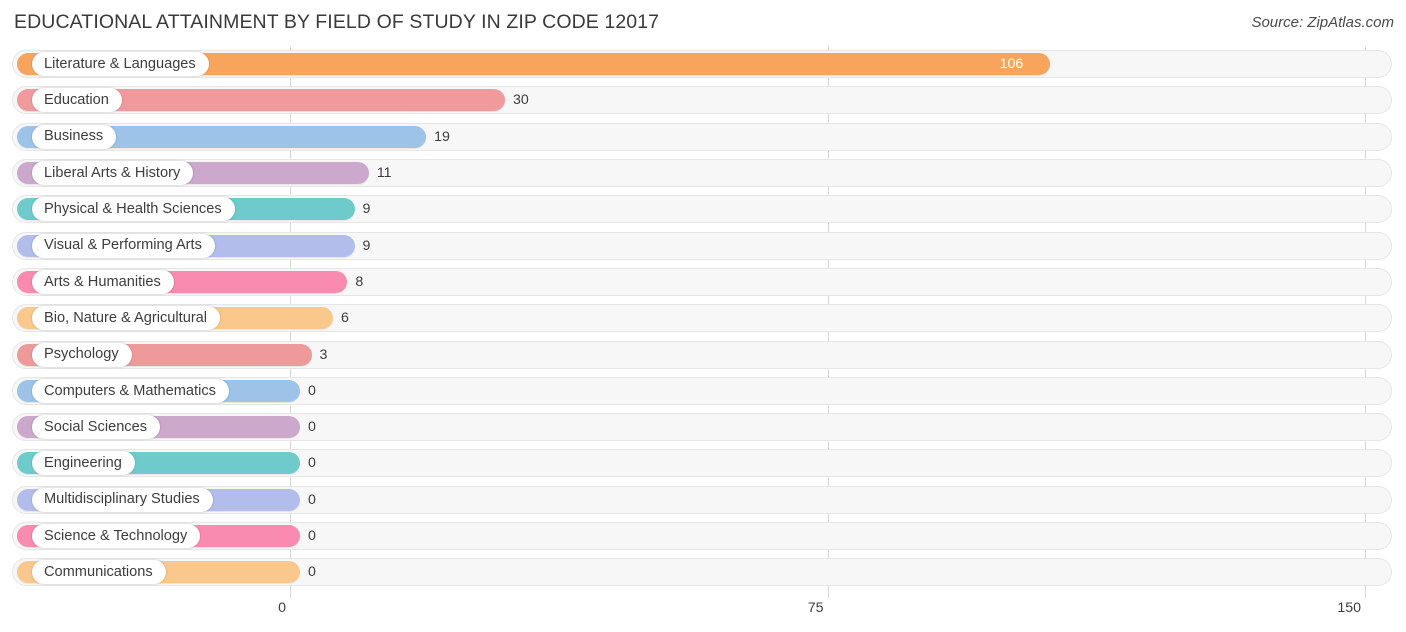 The image size is (1406, 632). I want to click on x-tick-label: 150, so click(1349, 608).